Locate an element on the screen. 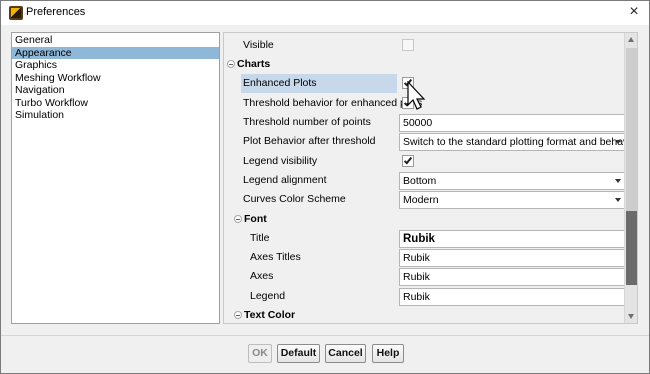  font-axes-field: Rubik is located at coordinates (513, 277).